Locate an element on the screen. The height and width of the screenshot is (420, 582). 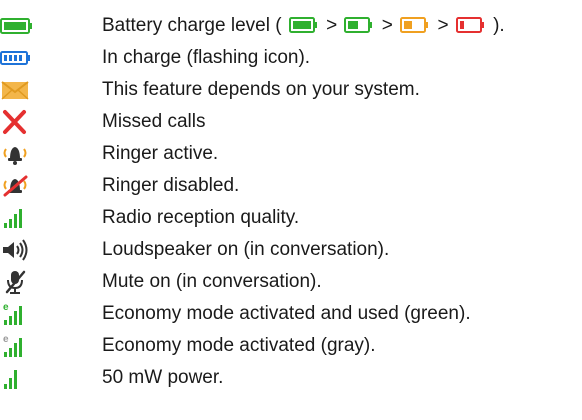
legend-row: This feature depends on your system. is located at coordinates (291, 90).